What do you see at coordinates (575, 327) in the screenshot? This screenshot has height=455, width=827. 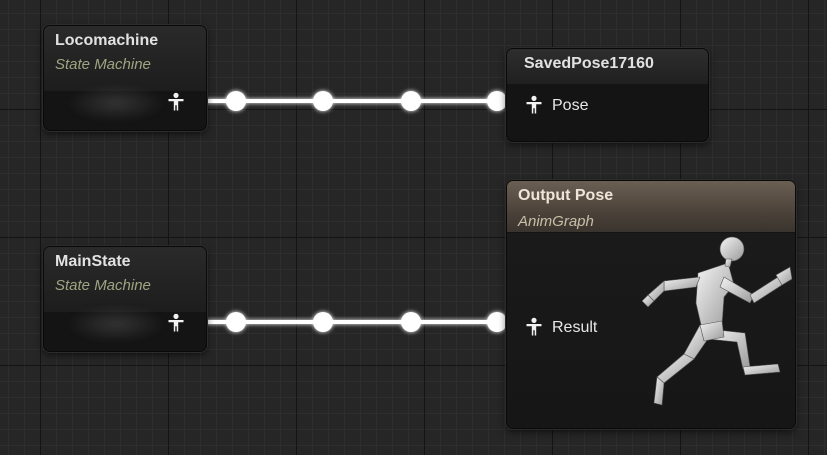 I see `pin-label-result: Result` at bounding box center [575, 327].